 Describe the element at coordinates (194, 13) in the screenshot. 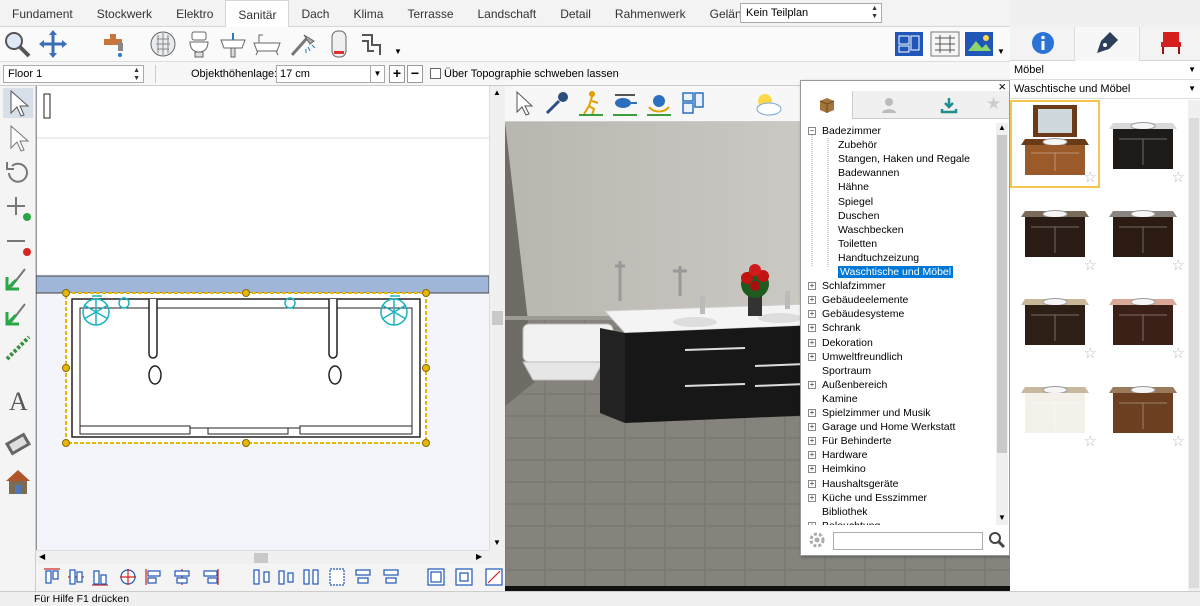

I see `tab-elektro: Elektro` at that location.